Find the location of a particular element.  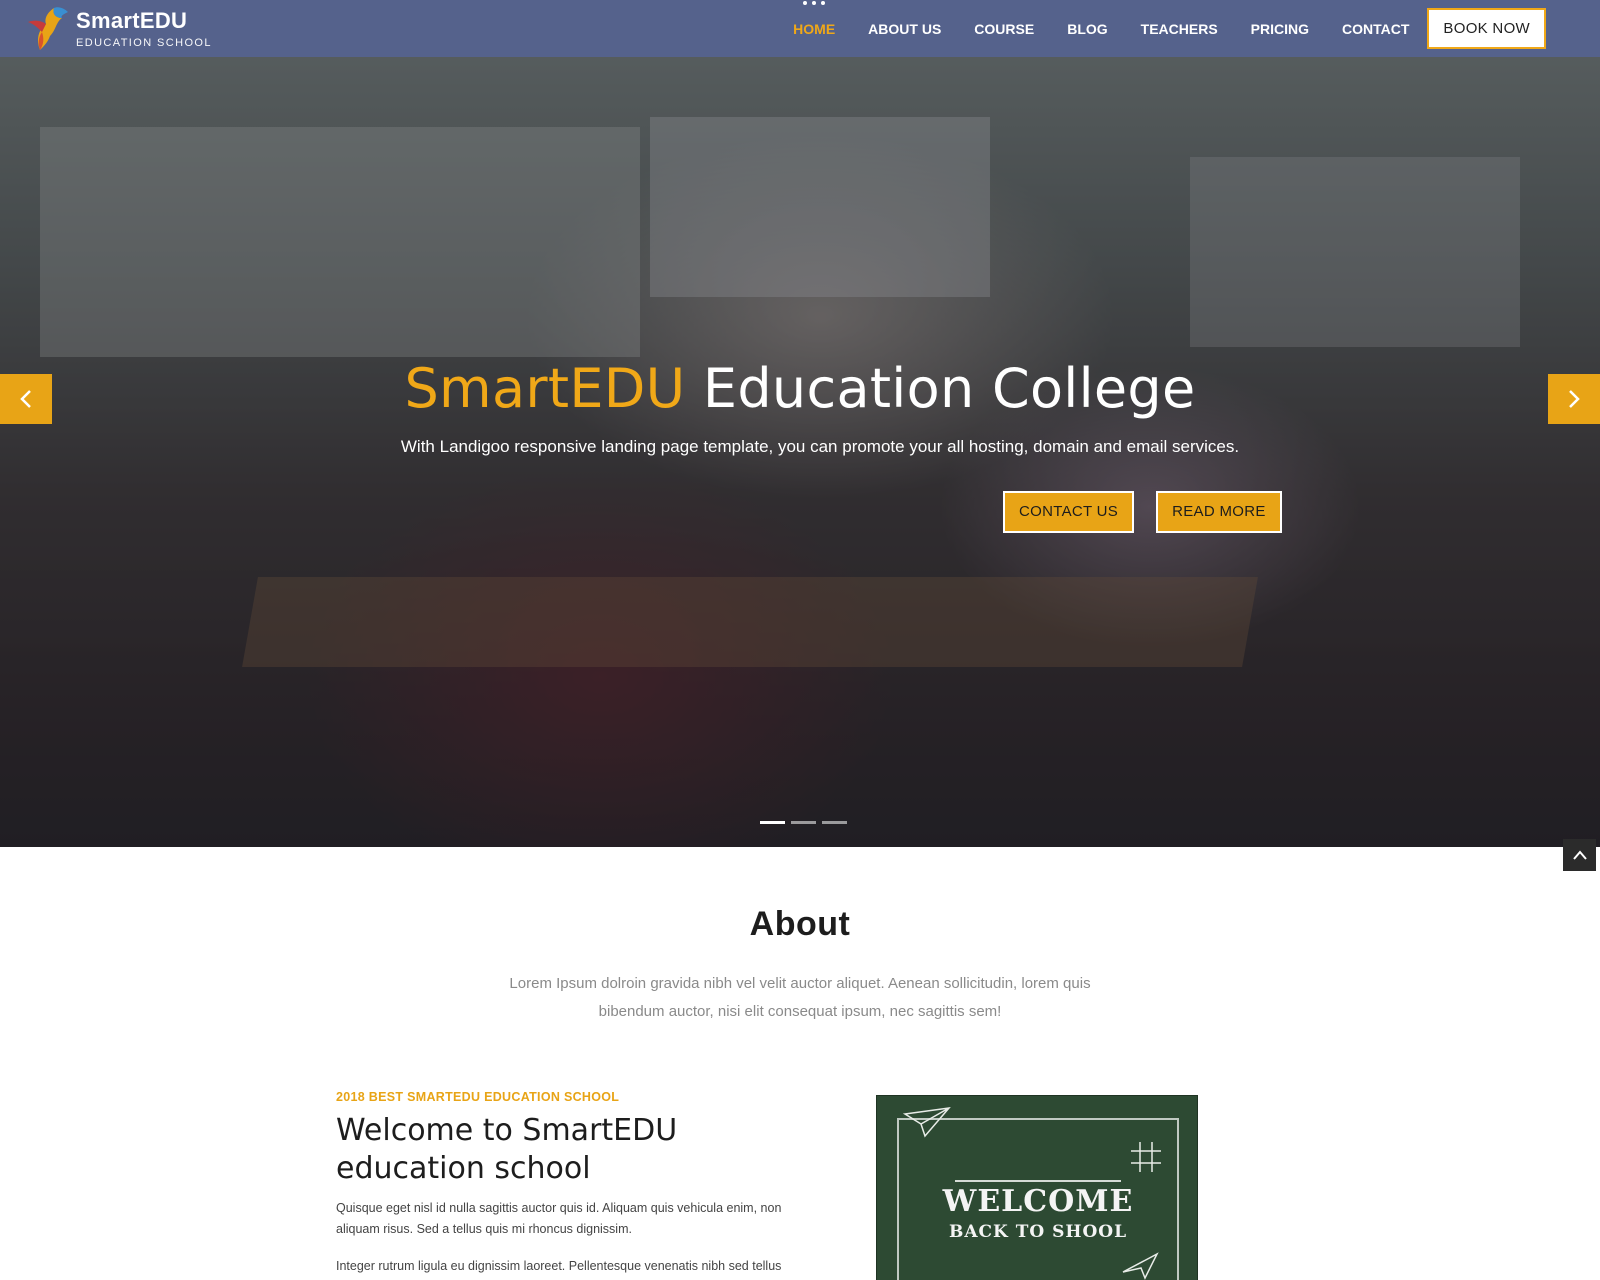

chalkboard-image: WELCOME BACK TO SHOOL is located at coordinates (1037, 1187).